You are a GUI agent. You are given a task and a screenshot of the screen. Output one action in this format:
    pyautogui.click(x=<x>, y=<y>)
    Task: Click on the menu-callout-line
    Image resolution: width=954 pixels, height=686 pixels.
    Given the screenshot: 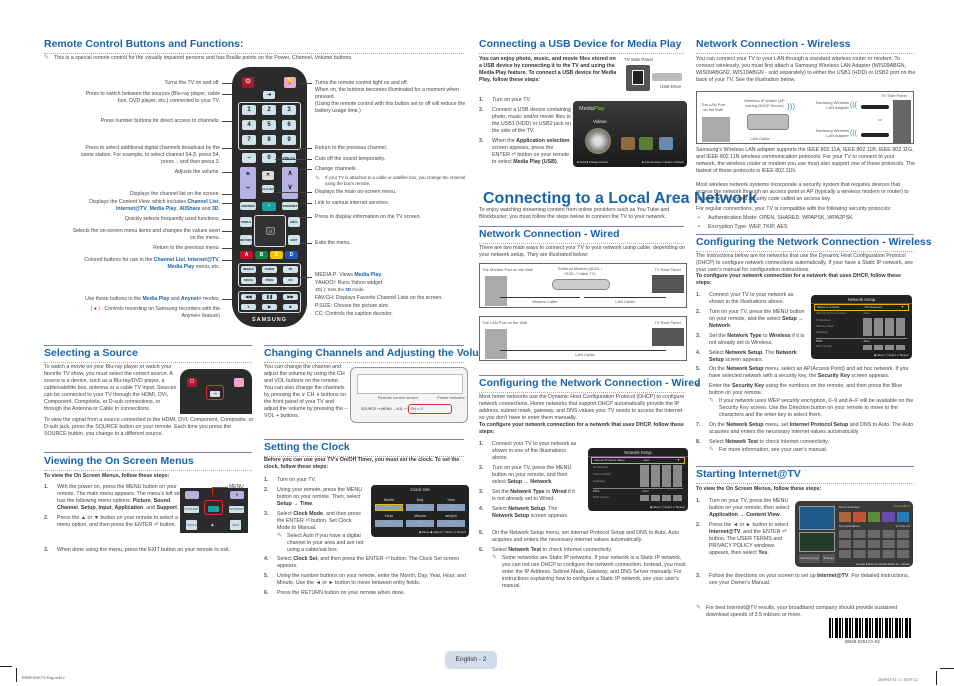 What is the action you would take?
    pyautogui.click(x=220, y=487)
    